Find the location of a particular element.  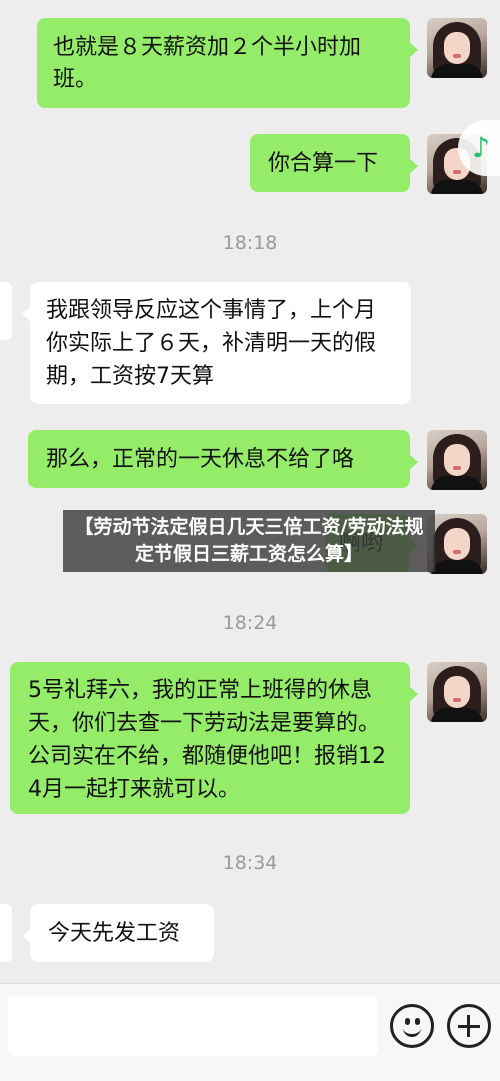

timestamp: 18:34 is located at coordinates (250, 863).